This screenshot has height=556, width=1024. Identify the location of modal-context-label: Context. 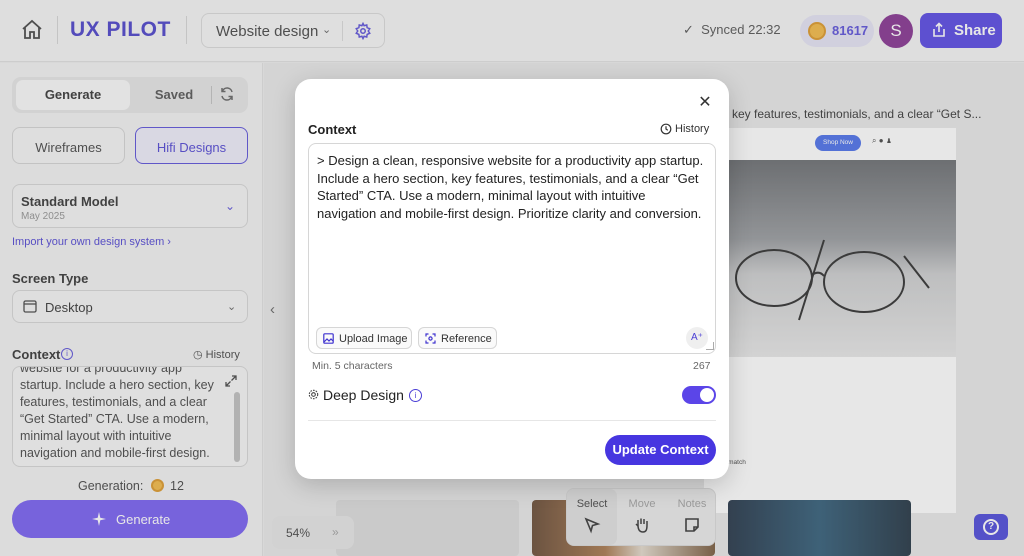
(332, 129).